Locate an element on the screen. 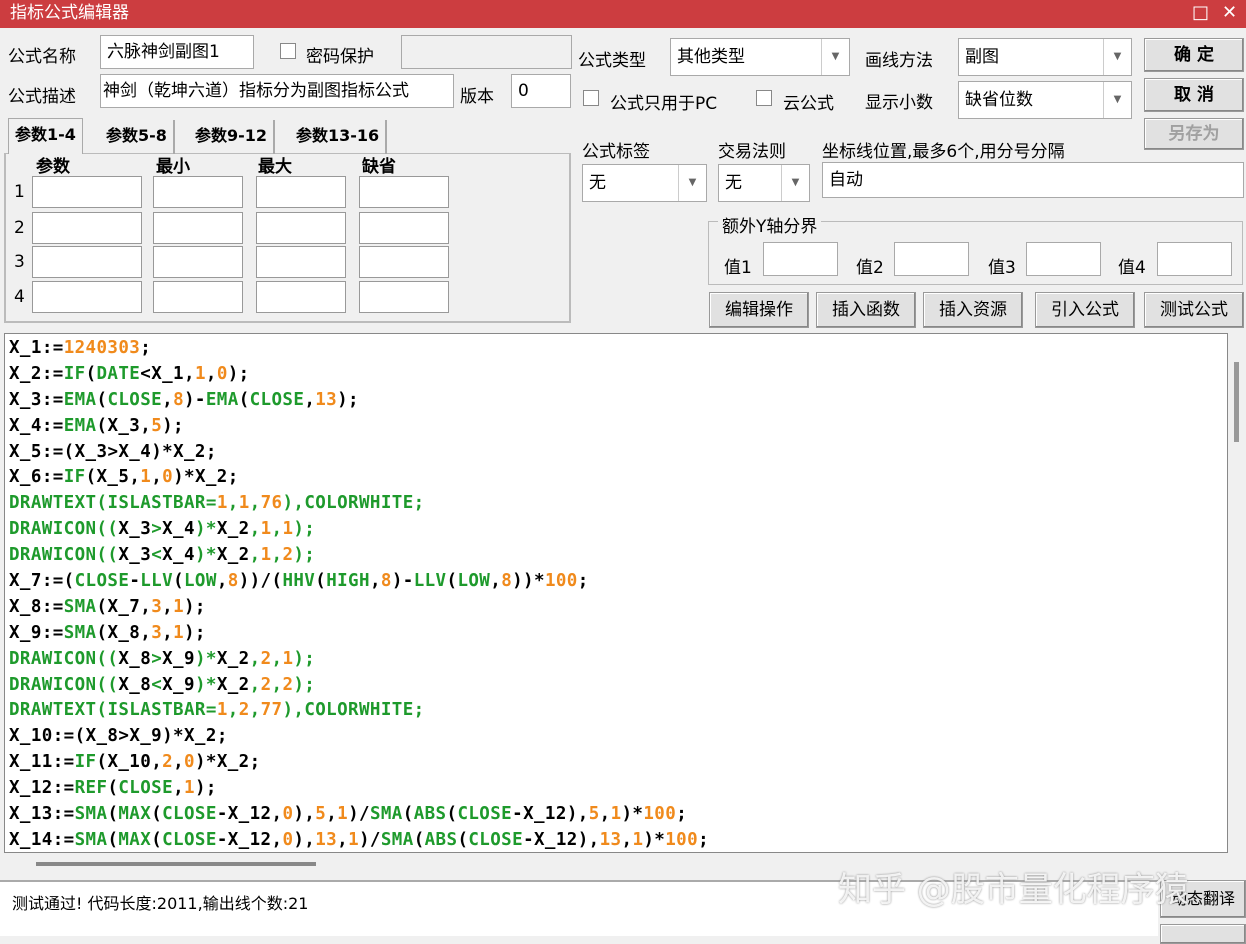  y1-input is located at coordinates (800, 259).